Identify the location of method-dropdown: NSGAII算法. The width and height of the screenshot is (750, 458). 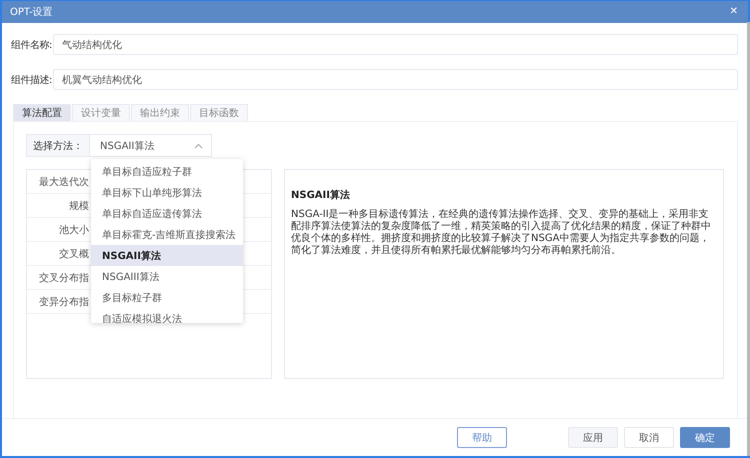
(151, 145).